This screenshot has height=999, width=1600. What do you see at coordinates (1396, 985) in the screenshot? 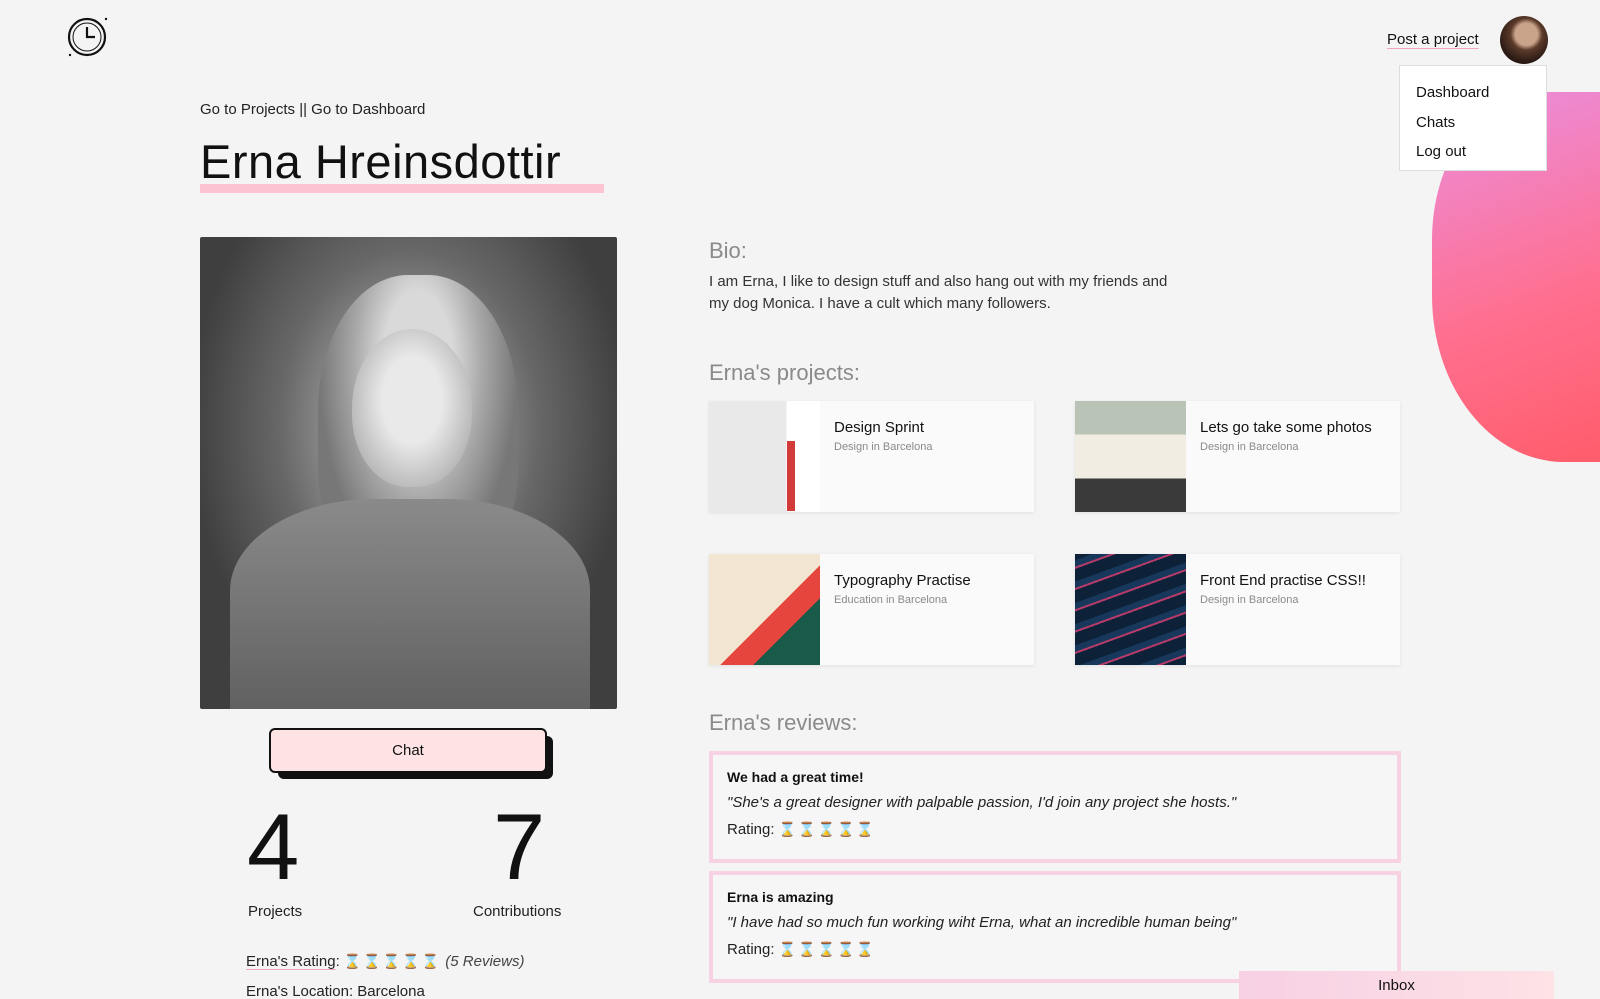
I see `inbox-bar: Inbox` at bounding box center [1396, 985].